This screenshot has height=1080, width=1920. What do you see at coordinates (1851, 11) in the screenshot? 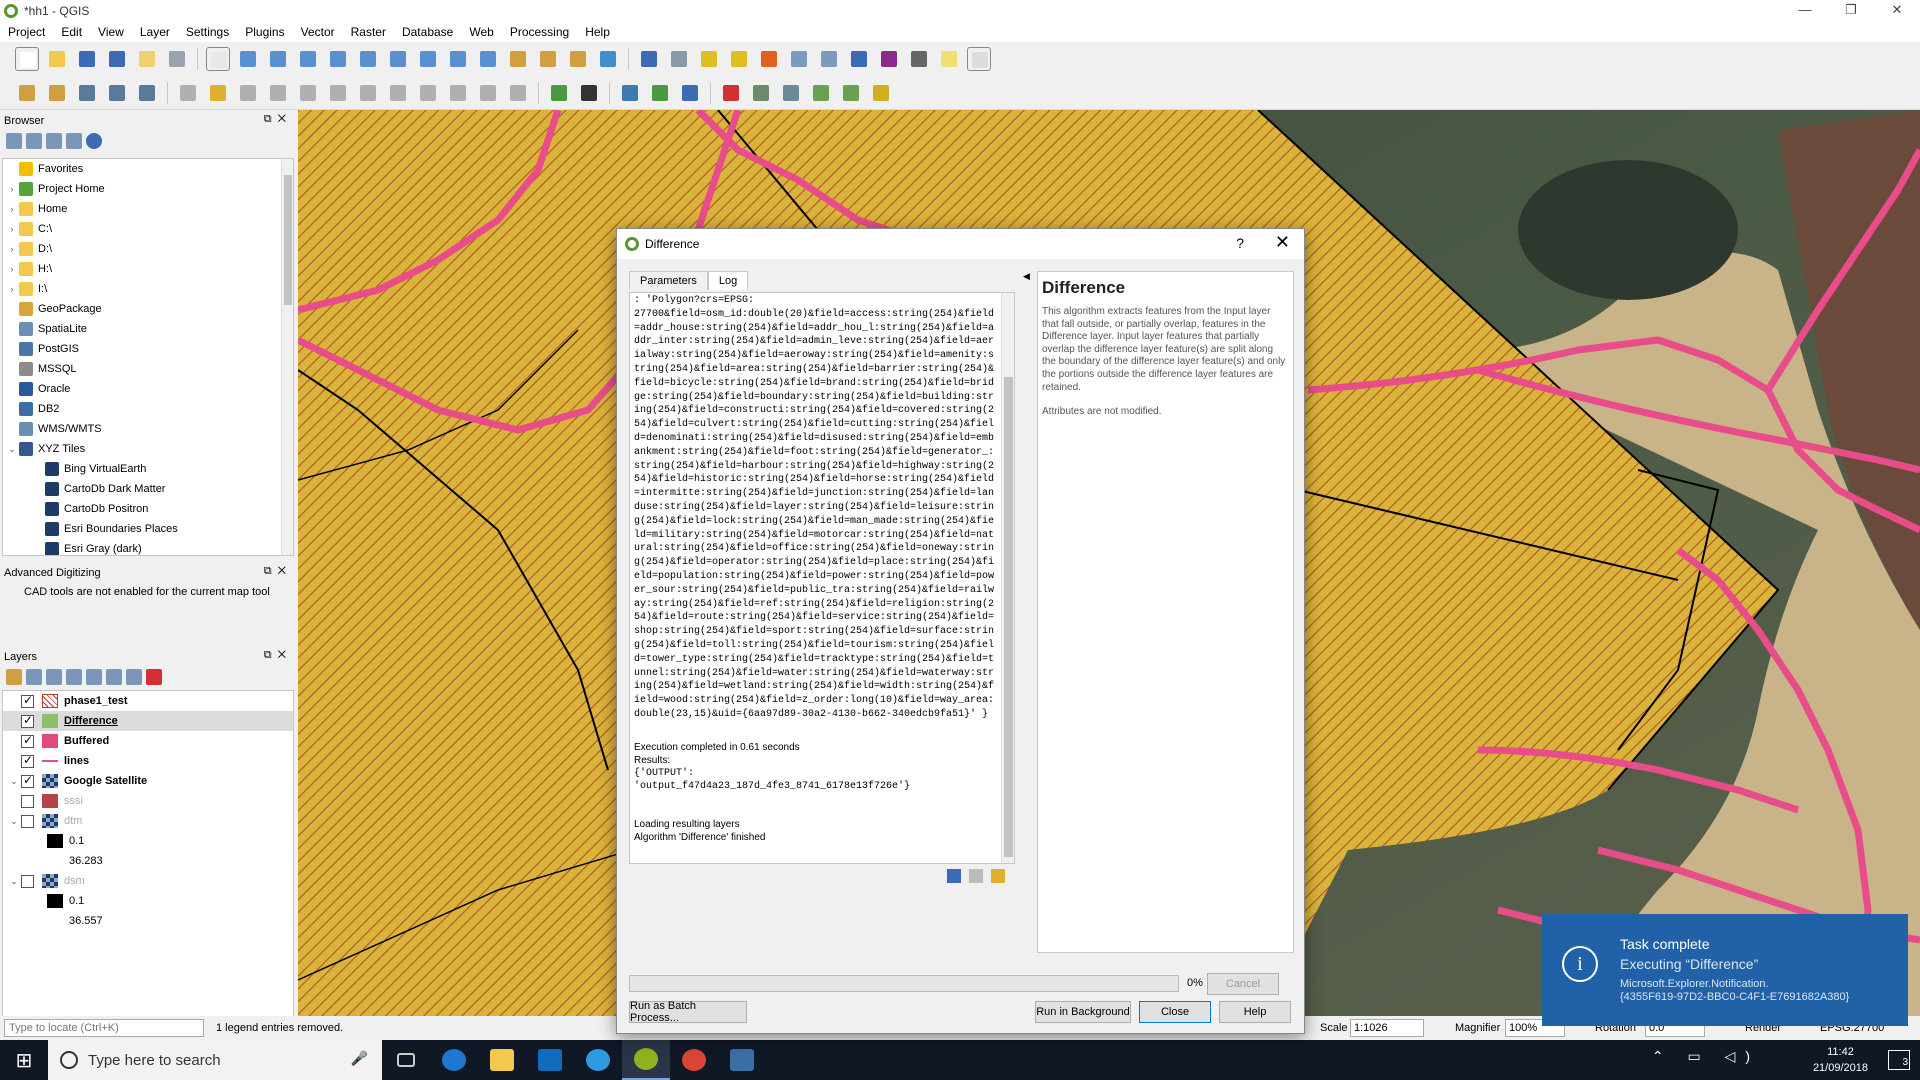
I see `restore-button: ❐` at bounding box center [1851, 11].